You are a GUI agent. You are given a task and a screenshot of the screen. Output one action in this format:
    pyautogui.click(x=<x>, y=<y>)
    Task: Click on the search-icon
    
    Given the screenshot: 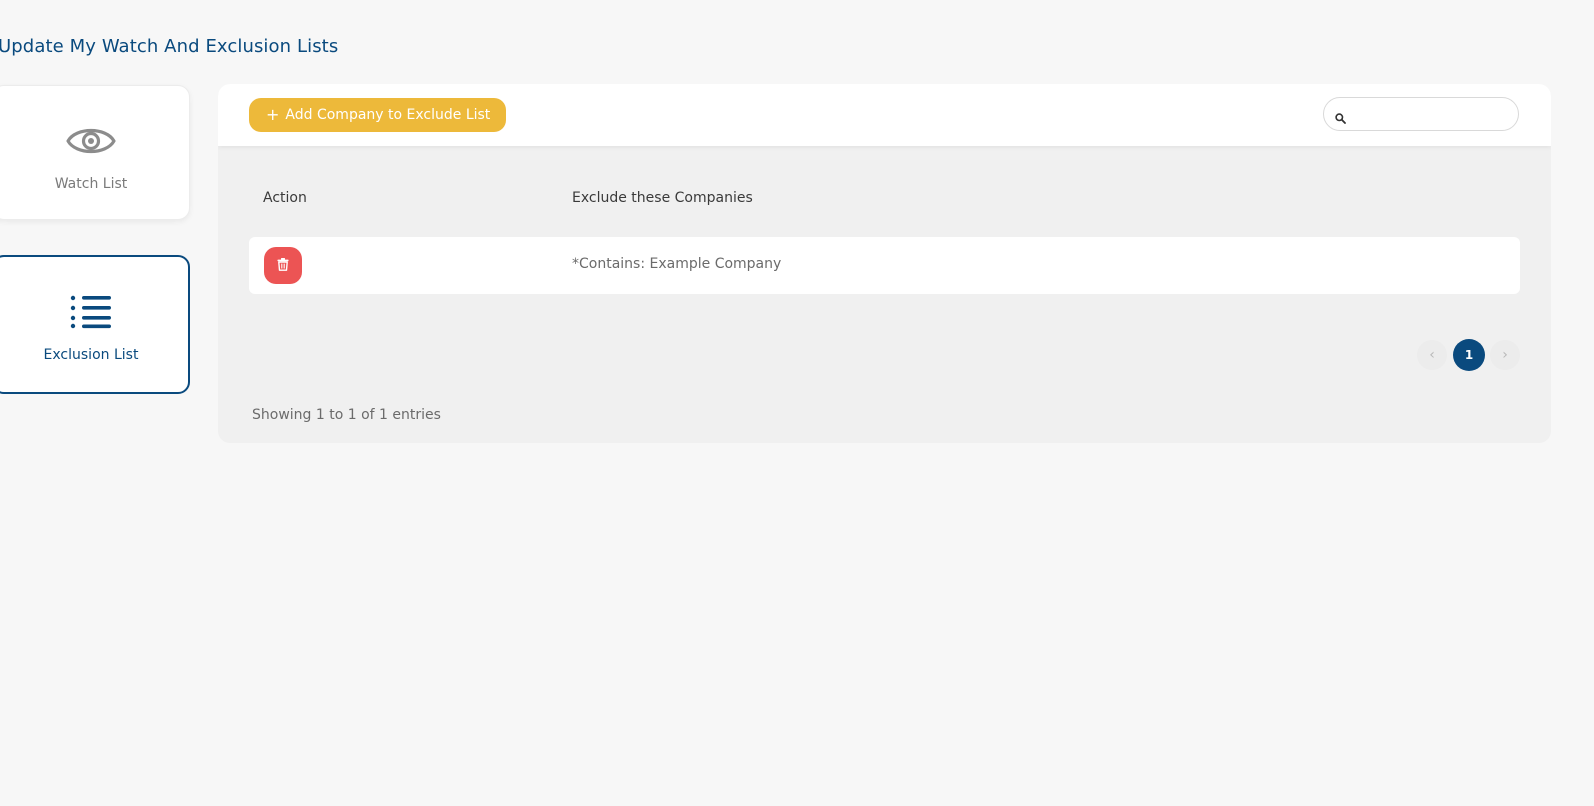 What is the action you would take?
    pyautogui.click(x=1340, y=118)
    